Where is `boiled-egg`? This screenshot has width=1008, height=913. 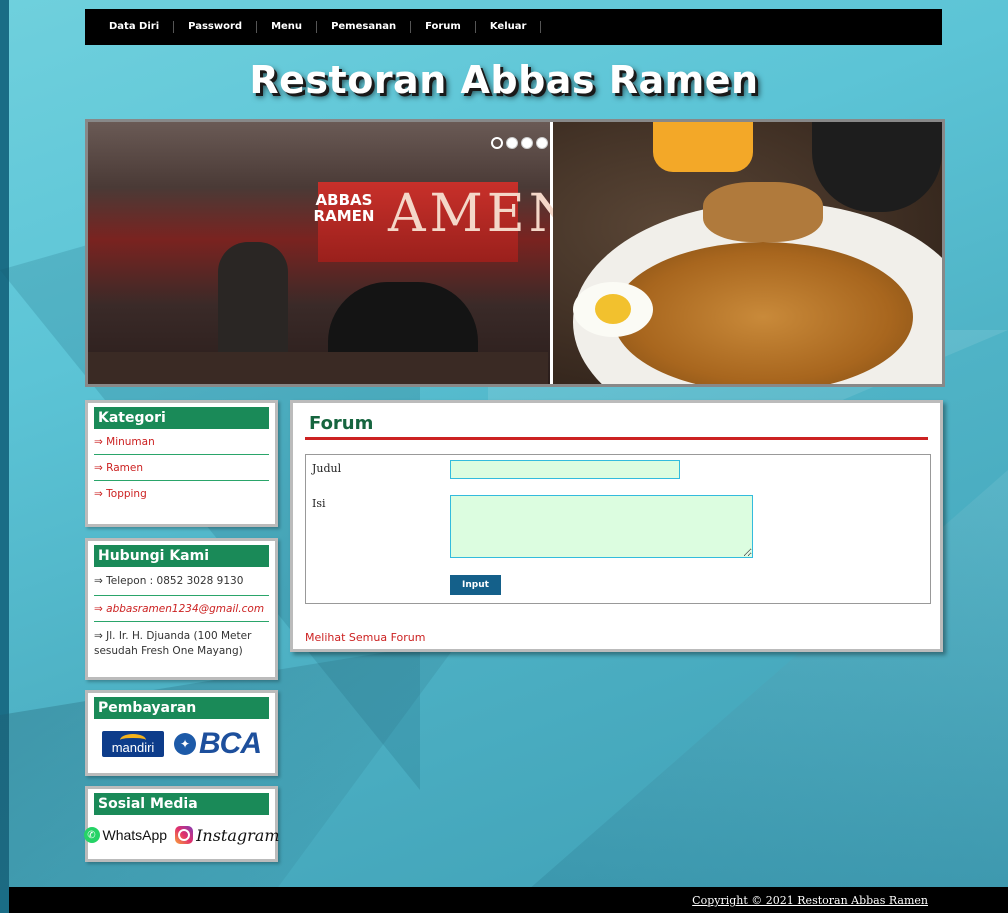
boiled-egg is located at coordinates (613, 309).